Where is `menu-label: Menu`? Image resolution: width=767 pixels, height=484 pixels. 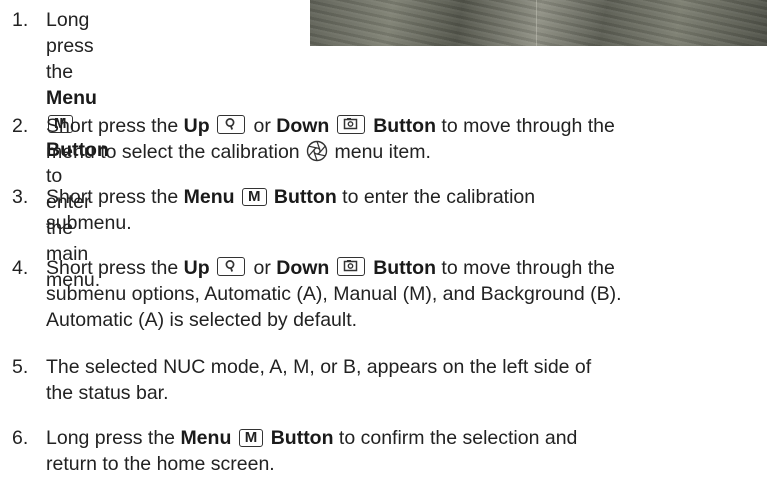 menu-label: Menu is located at coordinates (71, 98).